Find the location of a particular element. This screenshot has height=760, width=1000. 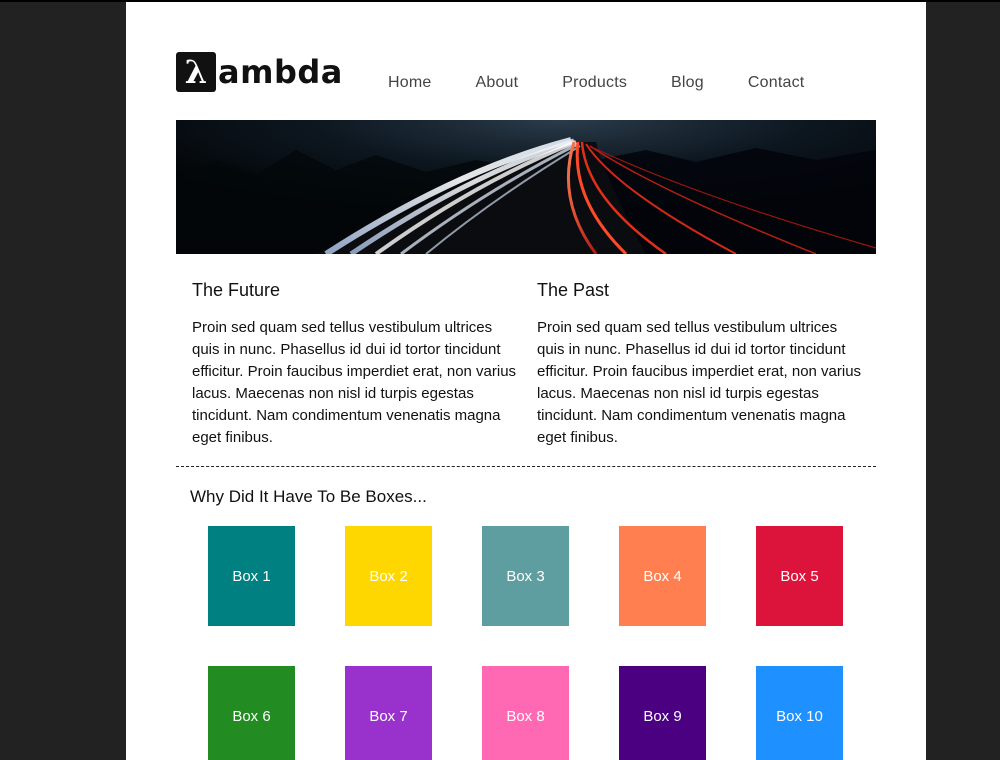

box-7: Box 7 is located at coordinates (388, 713).